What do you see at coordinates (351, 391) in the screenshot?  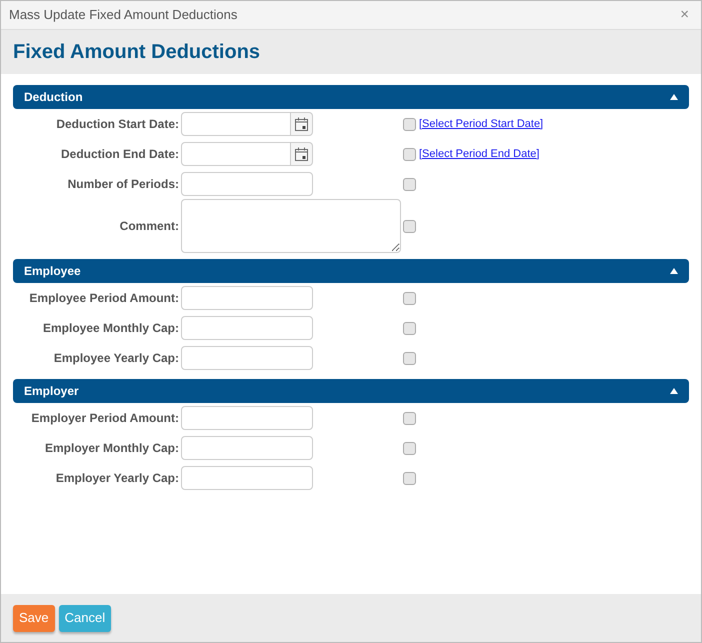 I see `section-header: Employer` at bounding box center [351, 391].